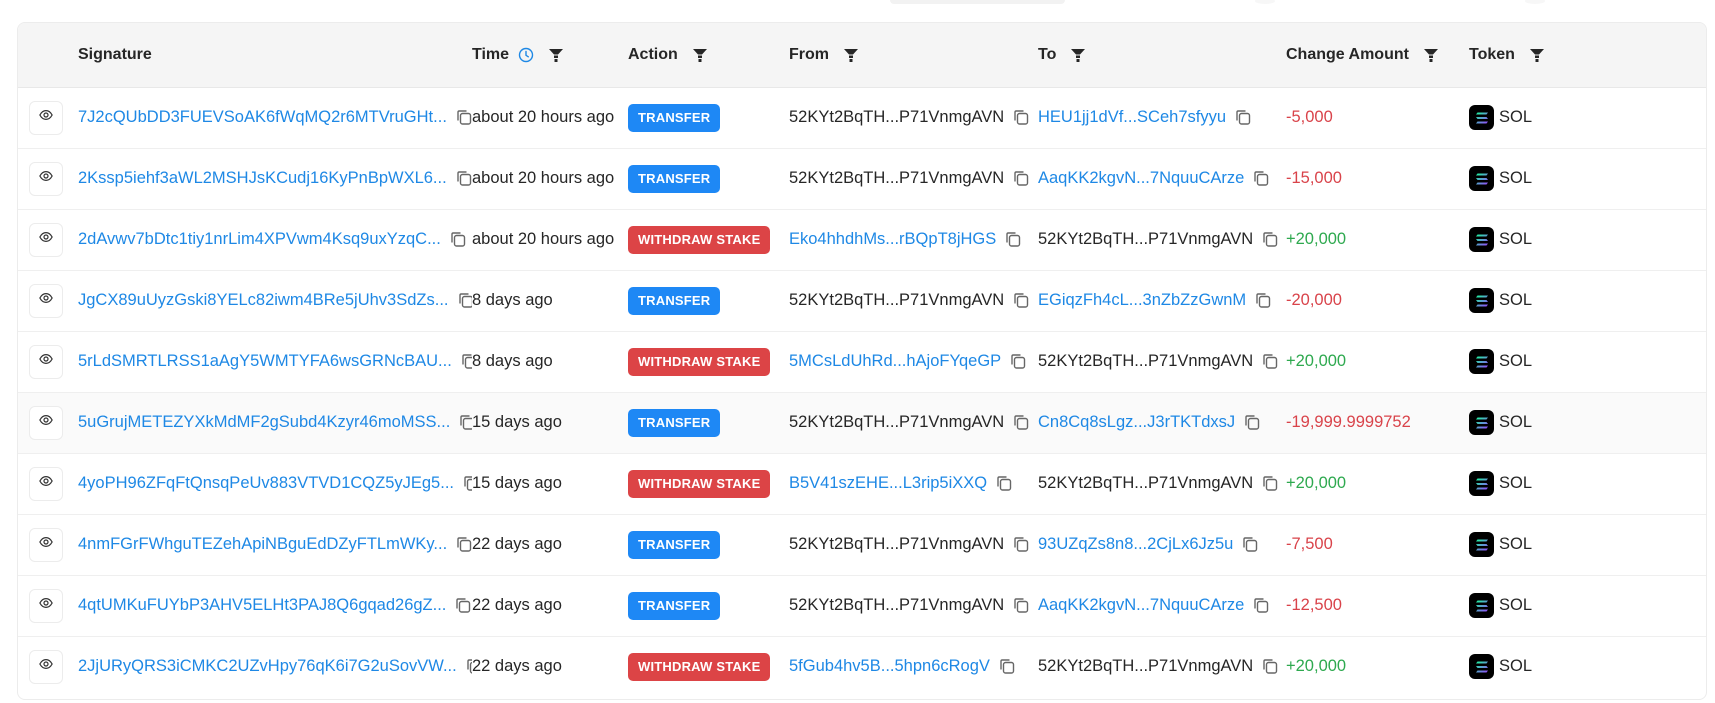 The width and height of the screenshot is (1715, 703). What do you see at coordinates (1142, 300) in the screenshot?
I see `to-address: EGiqzFh4cL...3nZbZzGwnM` at bounding box center [1142, 300].